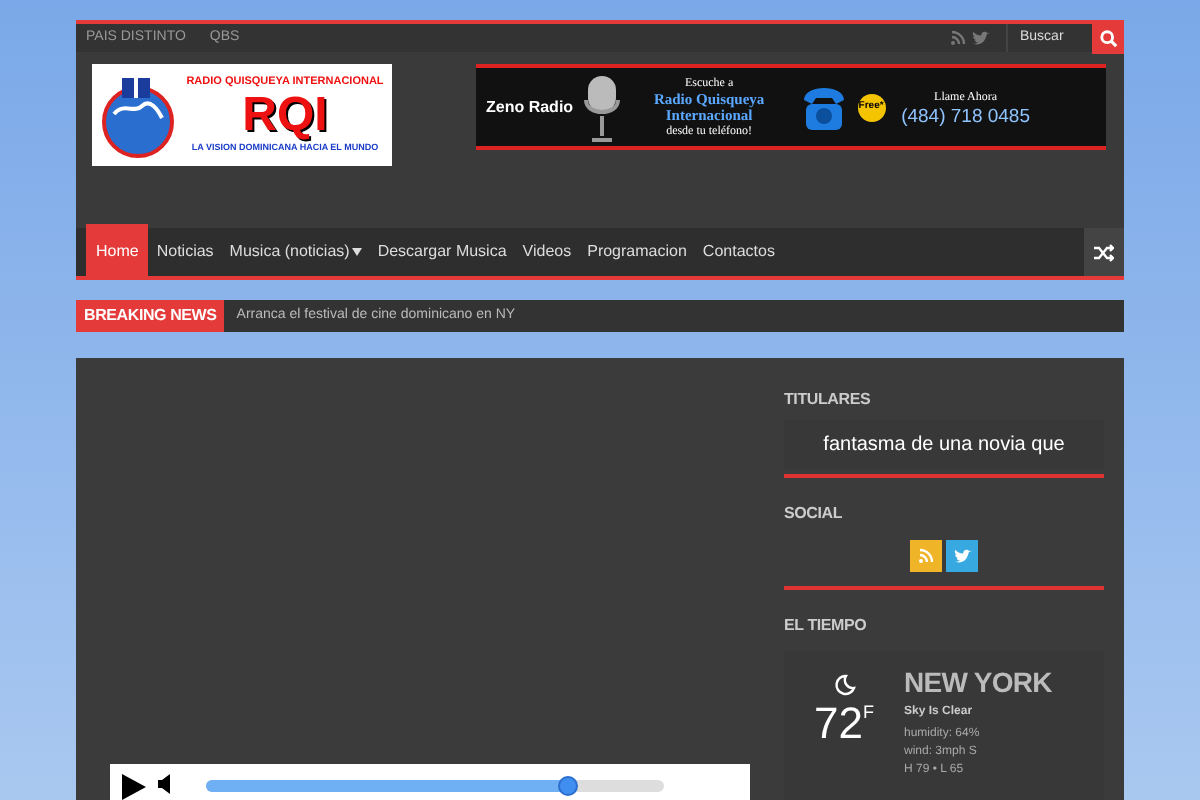  Describe the element at coordinates (150, 316) in the screenshot. I see `breaking-news-label: BREAKING NEWS` at that location.